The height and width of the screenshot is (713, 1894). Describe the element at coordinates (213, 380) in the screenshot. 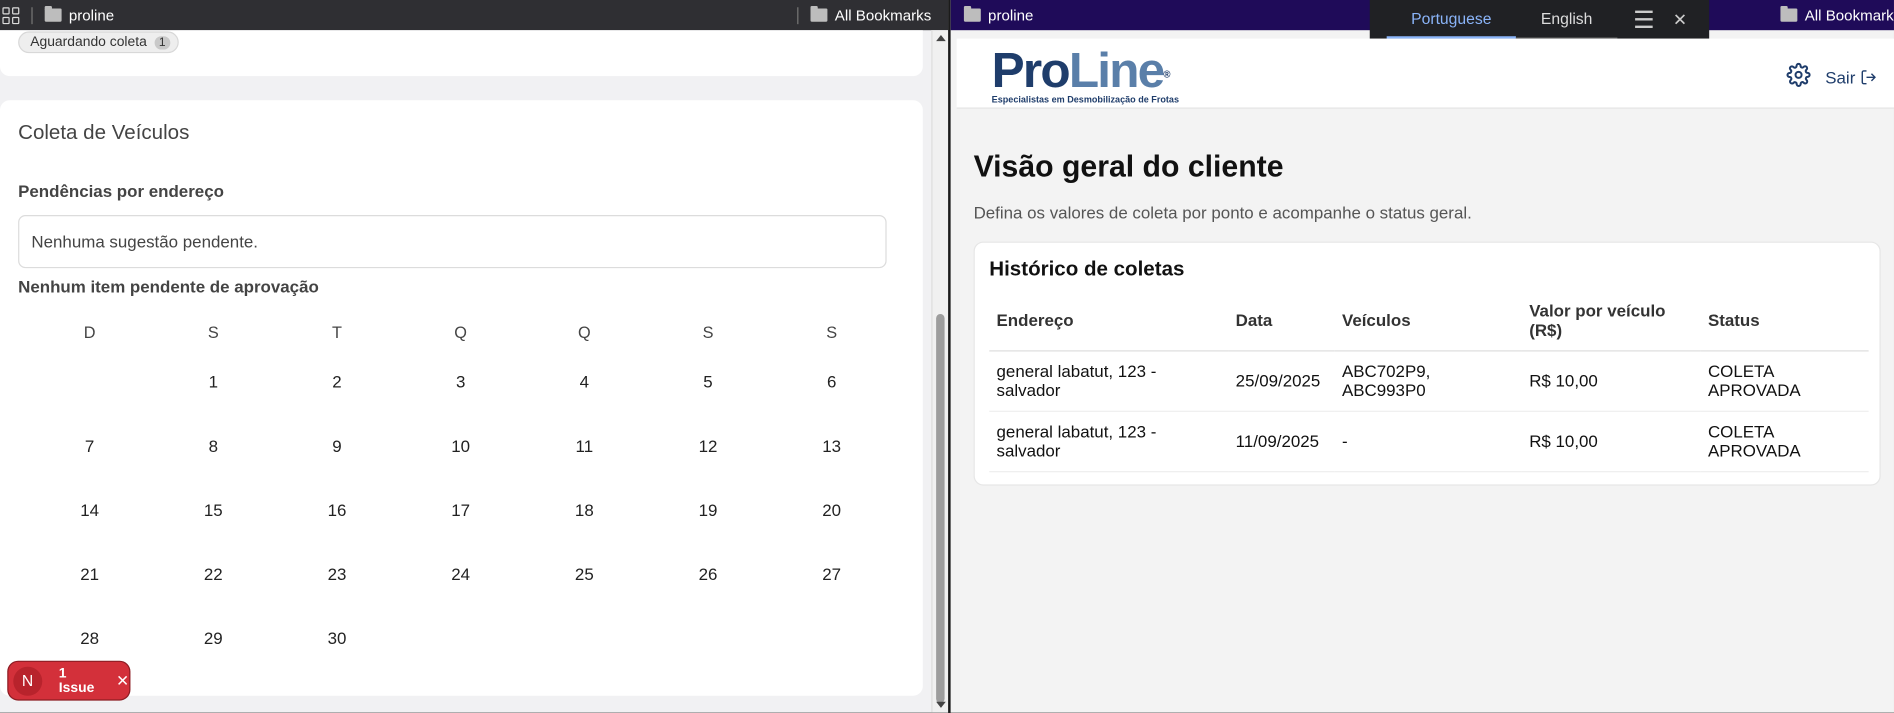

I see `calendar-day: 1` at that location.